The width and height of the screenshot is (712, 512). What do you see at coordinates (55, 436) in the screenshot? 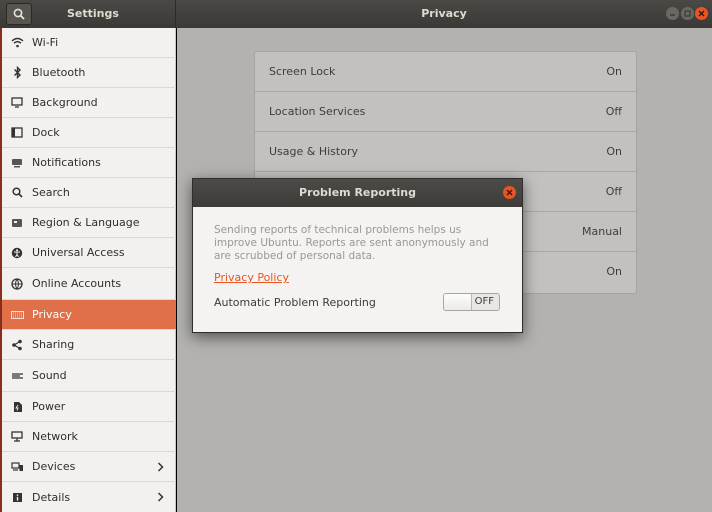
I see `sidebar-item-label: Network` at bounding box center [55, 436].